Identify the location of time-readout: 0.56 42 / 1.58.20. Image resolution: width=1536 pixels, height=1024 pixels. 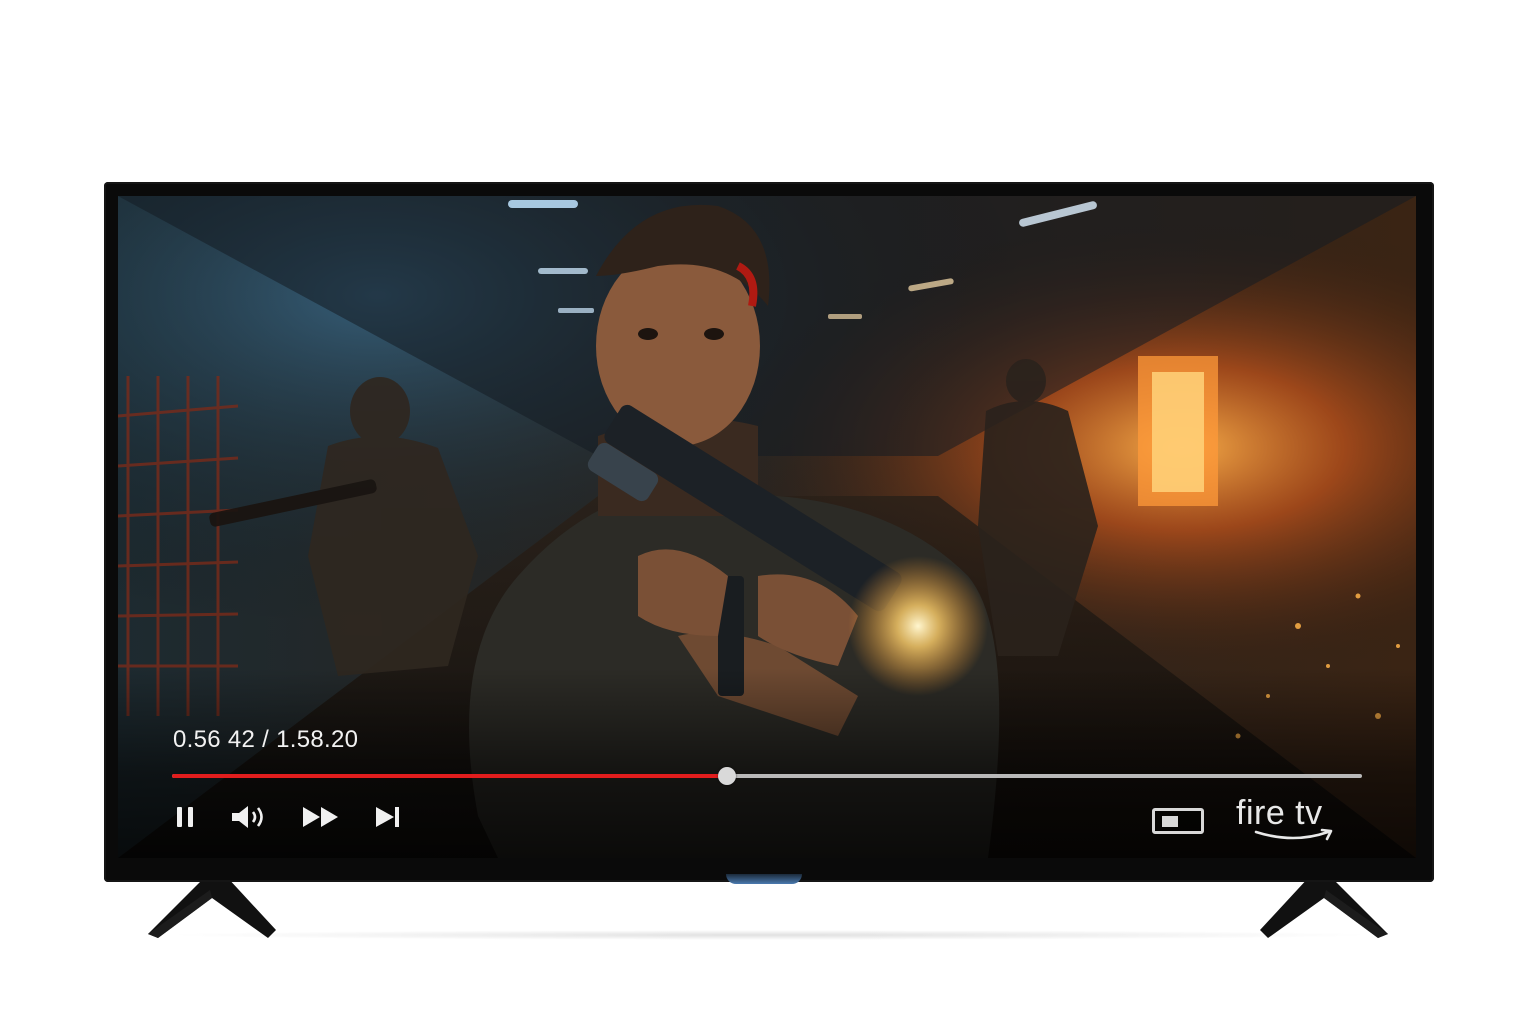
(266, 739).